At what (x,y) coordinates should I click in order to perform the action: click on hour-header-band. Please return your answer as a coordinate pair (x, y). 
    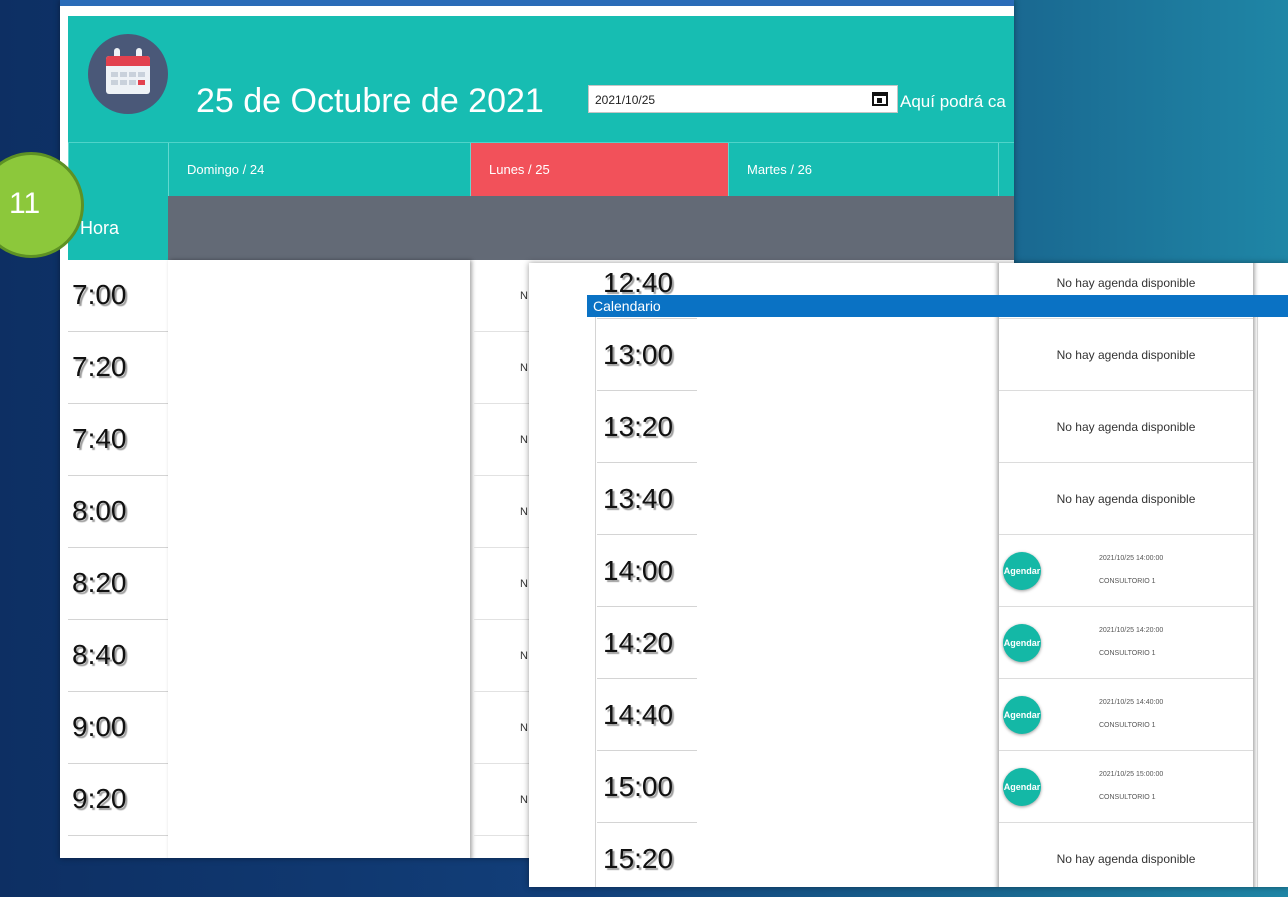
    Looking at the image, I should click on (591, 228).